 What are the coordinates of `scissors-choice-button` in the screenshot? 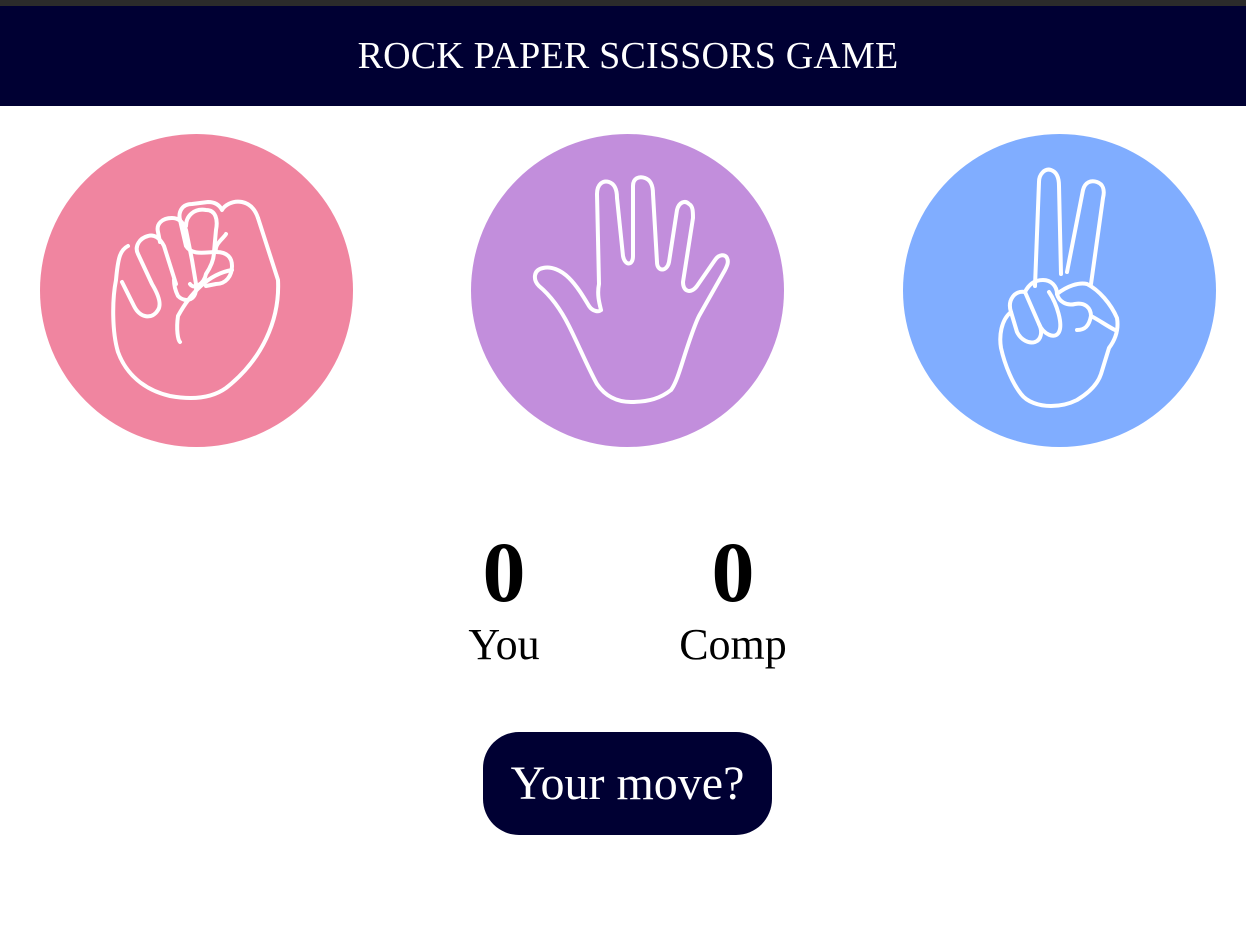 It's located at (1059, 290).